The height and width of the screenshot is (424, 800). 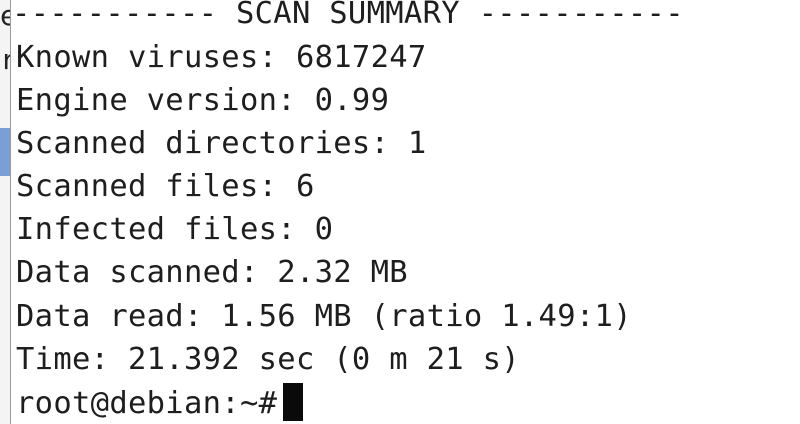 What do you see at coordinates (5, 16) in the screenshot?
I see `background-window-text: e` at bounding box center [5, 16].